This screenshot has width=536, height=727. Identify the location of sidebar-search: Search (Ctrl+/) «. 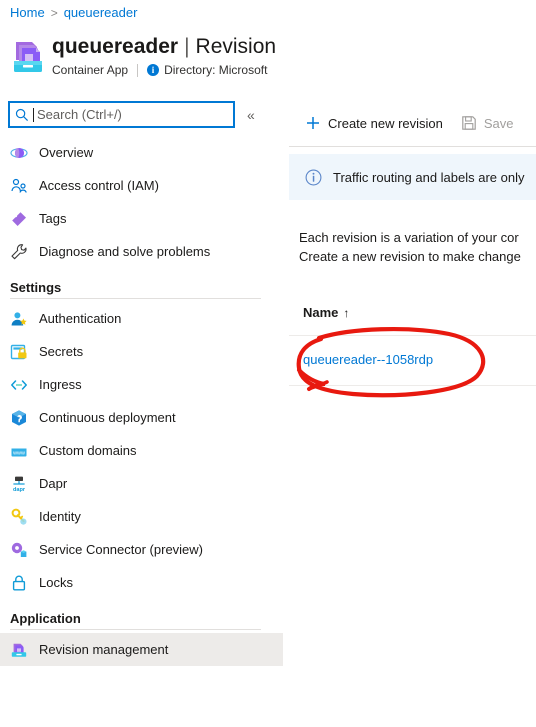
(131, 114).